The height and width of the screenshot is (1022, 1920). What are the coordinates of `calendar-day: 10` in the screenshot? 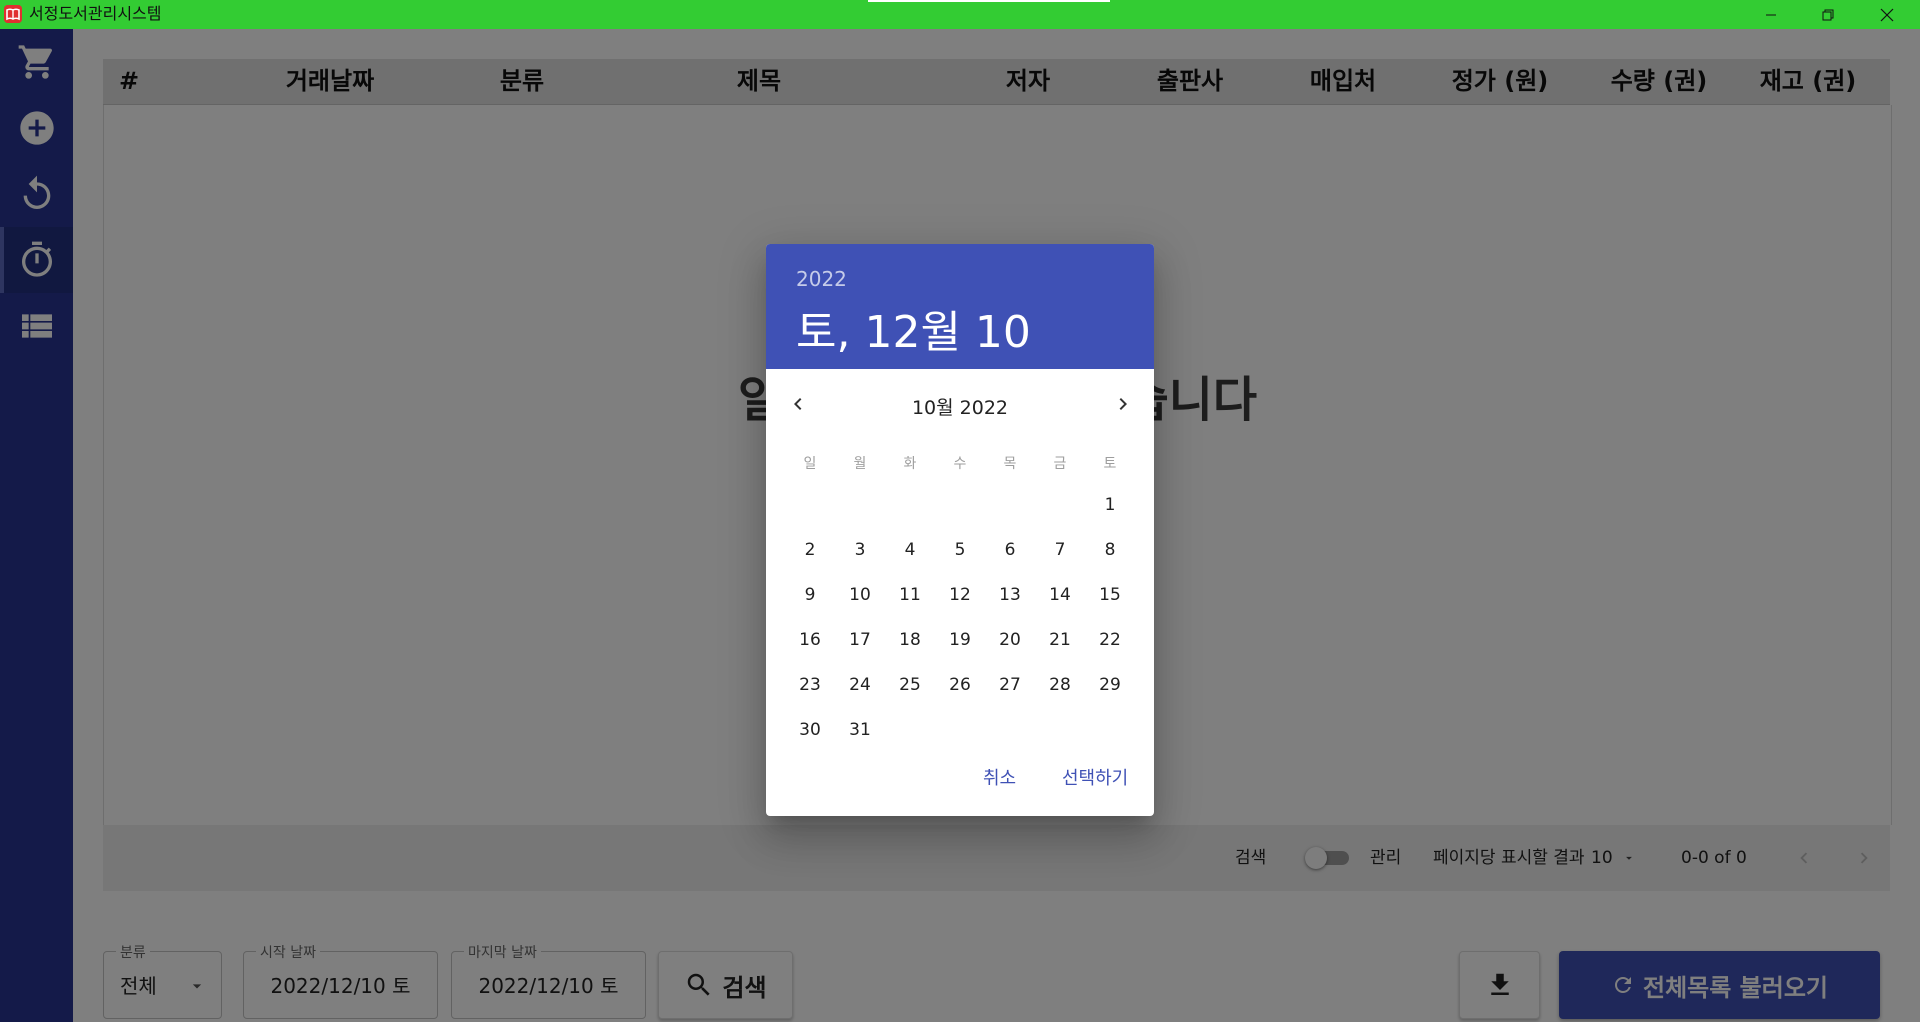 It's located at (860, 595).